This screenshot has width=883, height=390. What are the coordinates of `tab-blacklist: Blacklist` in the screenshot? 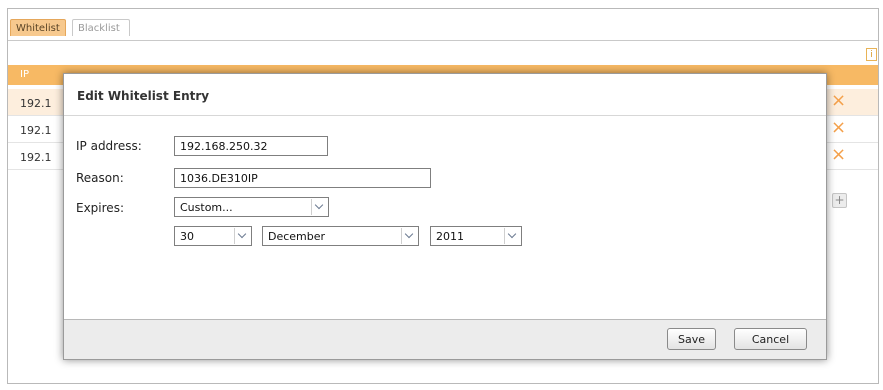 It's located at (101, 27).